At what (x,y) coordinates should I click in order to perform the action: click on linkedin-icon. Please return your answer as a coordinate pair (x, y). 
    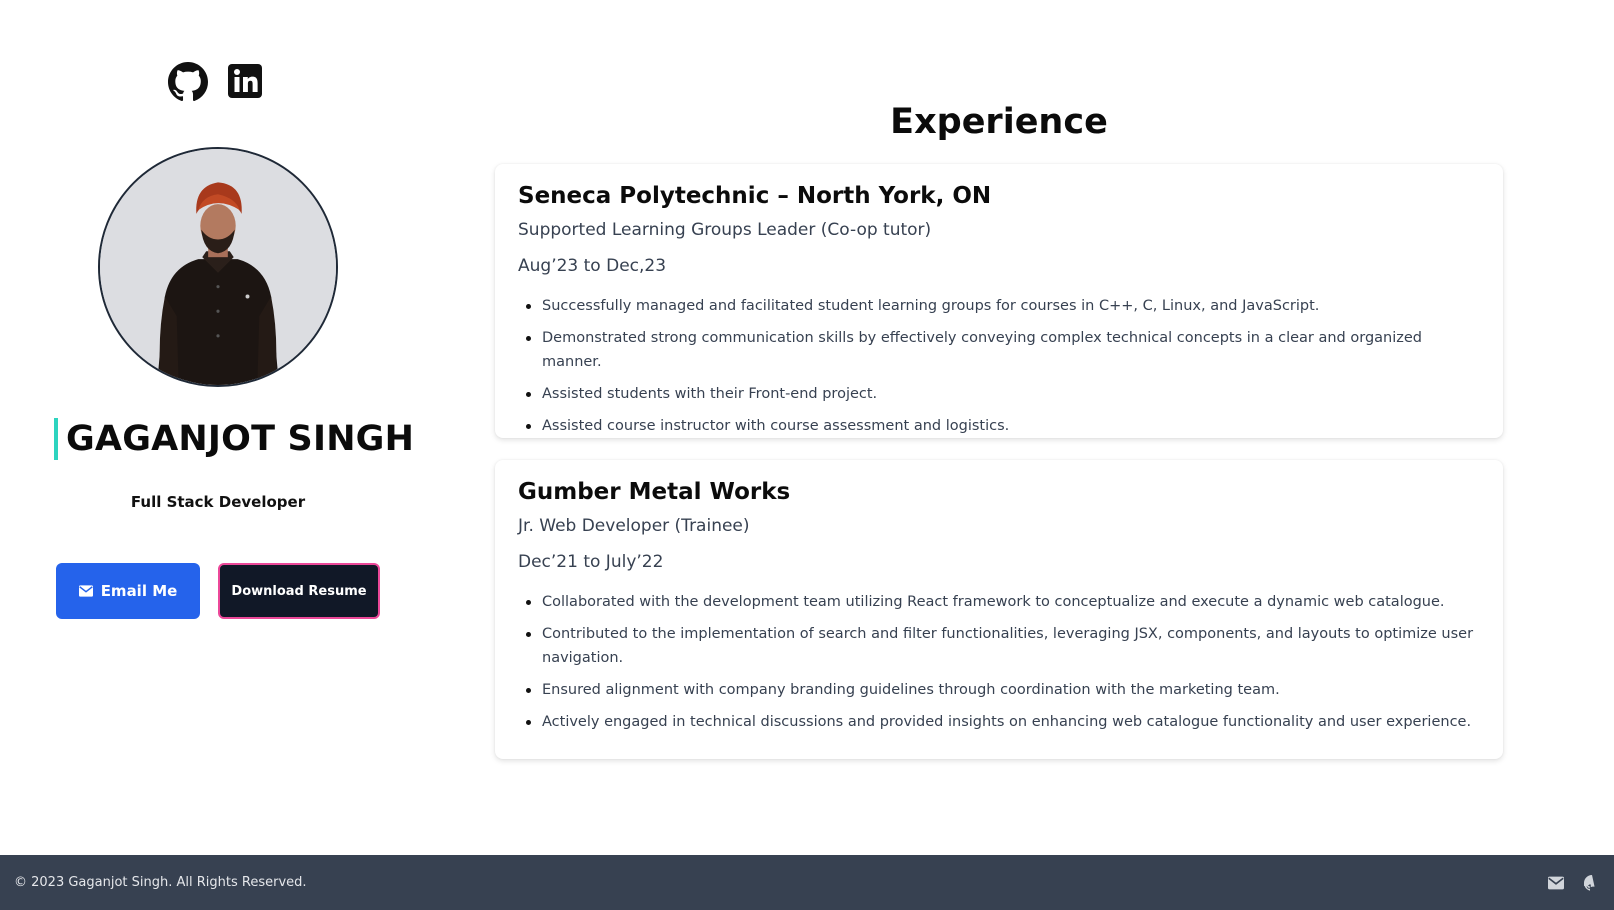
    Looking at the image, I should click on (245, 81).